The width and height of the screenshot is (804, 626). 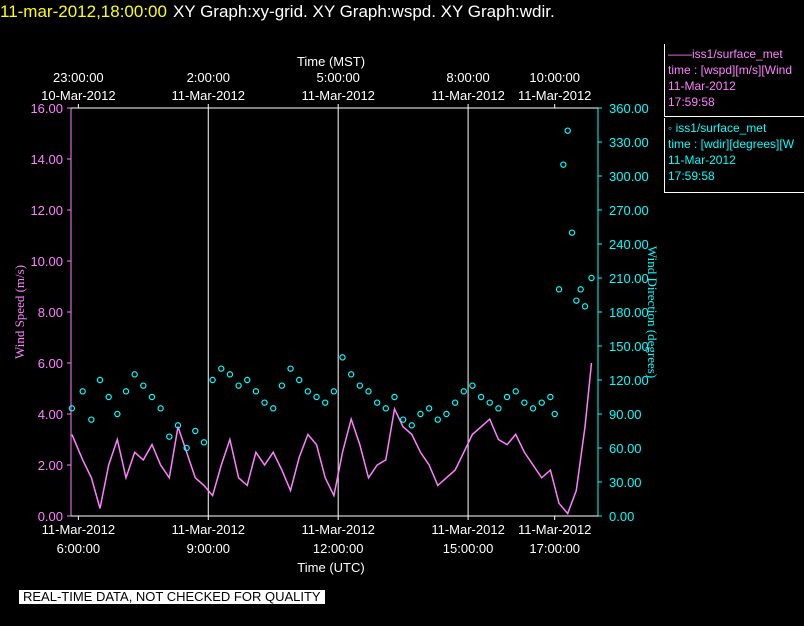 What do you see at coordinates (46, 108) in the screenshot?
I see `left-tick-label: 16.00` at bounding box center [46, 108].